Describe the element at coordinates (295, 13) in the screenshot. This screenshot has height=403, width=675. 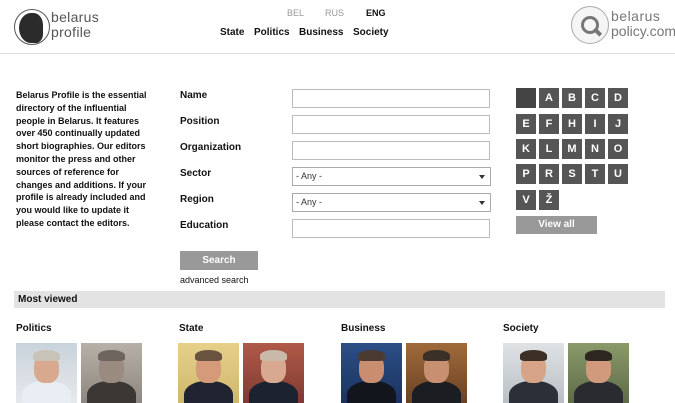
I see `lang-bel: BEL` at that location.